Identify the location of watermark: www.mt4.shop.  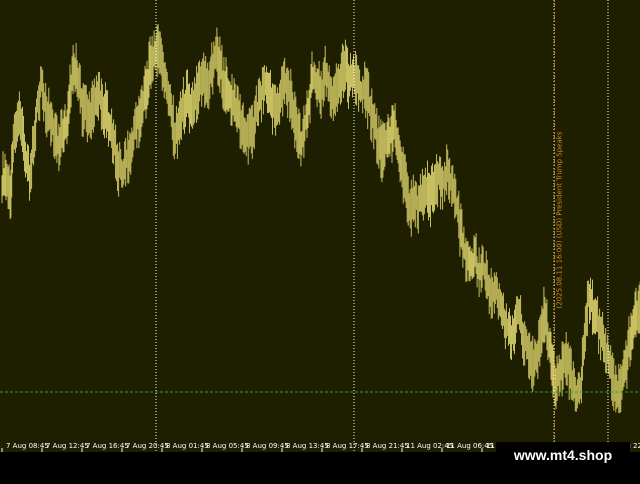
(563, 455).